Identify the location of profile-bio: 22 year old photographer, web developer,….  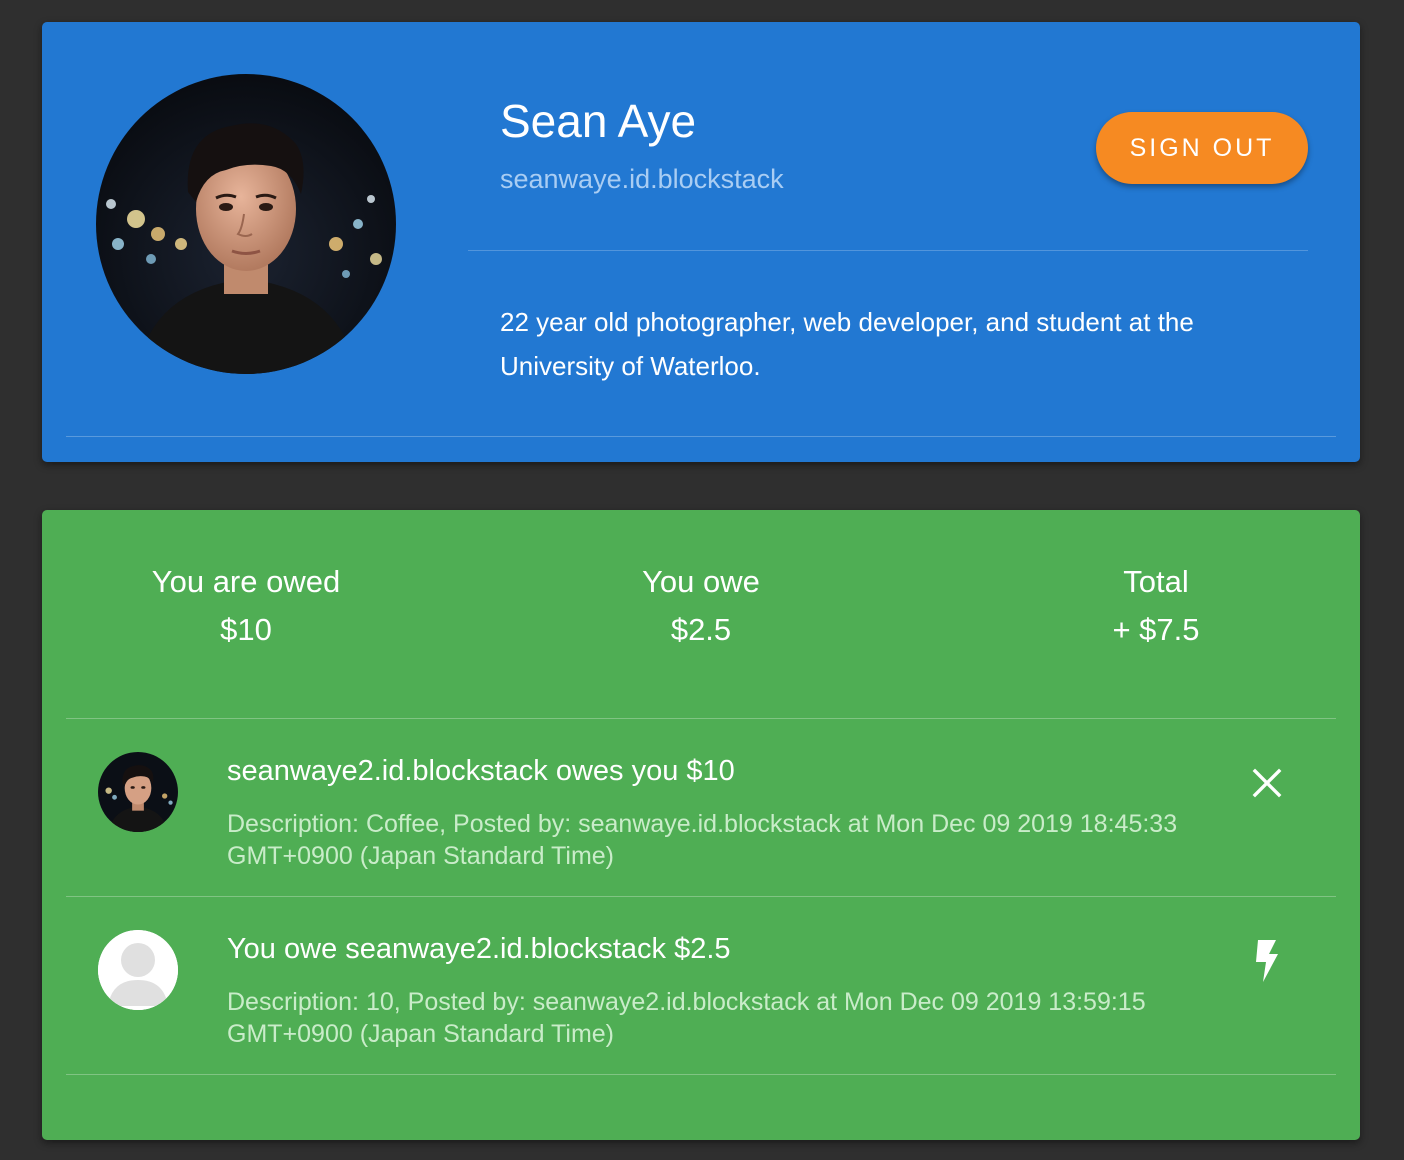
(847, 344).